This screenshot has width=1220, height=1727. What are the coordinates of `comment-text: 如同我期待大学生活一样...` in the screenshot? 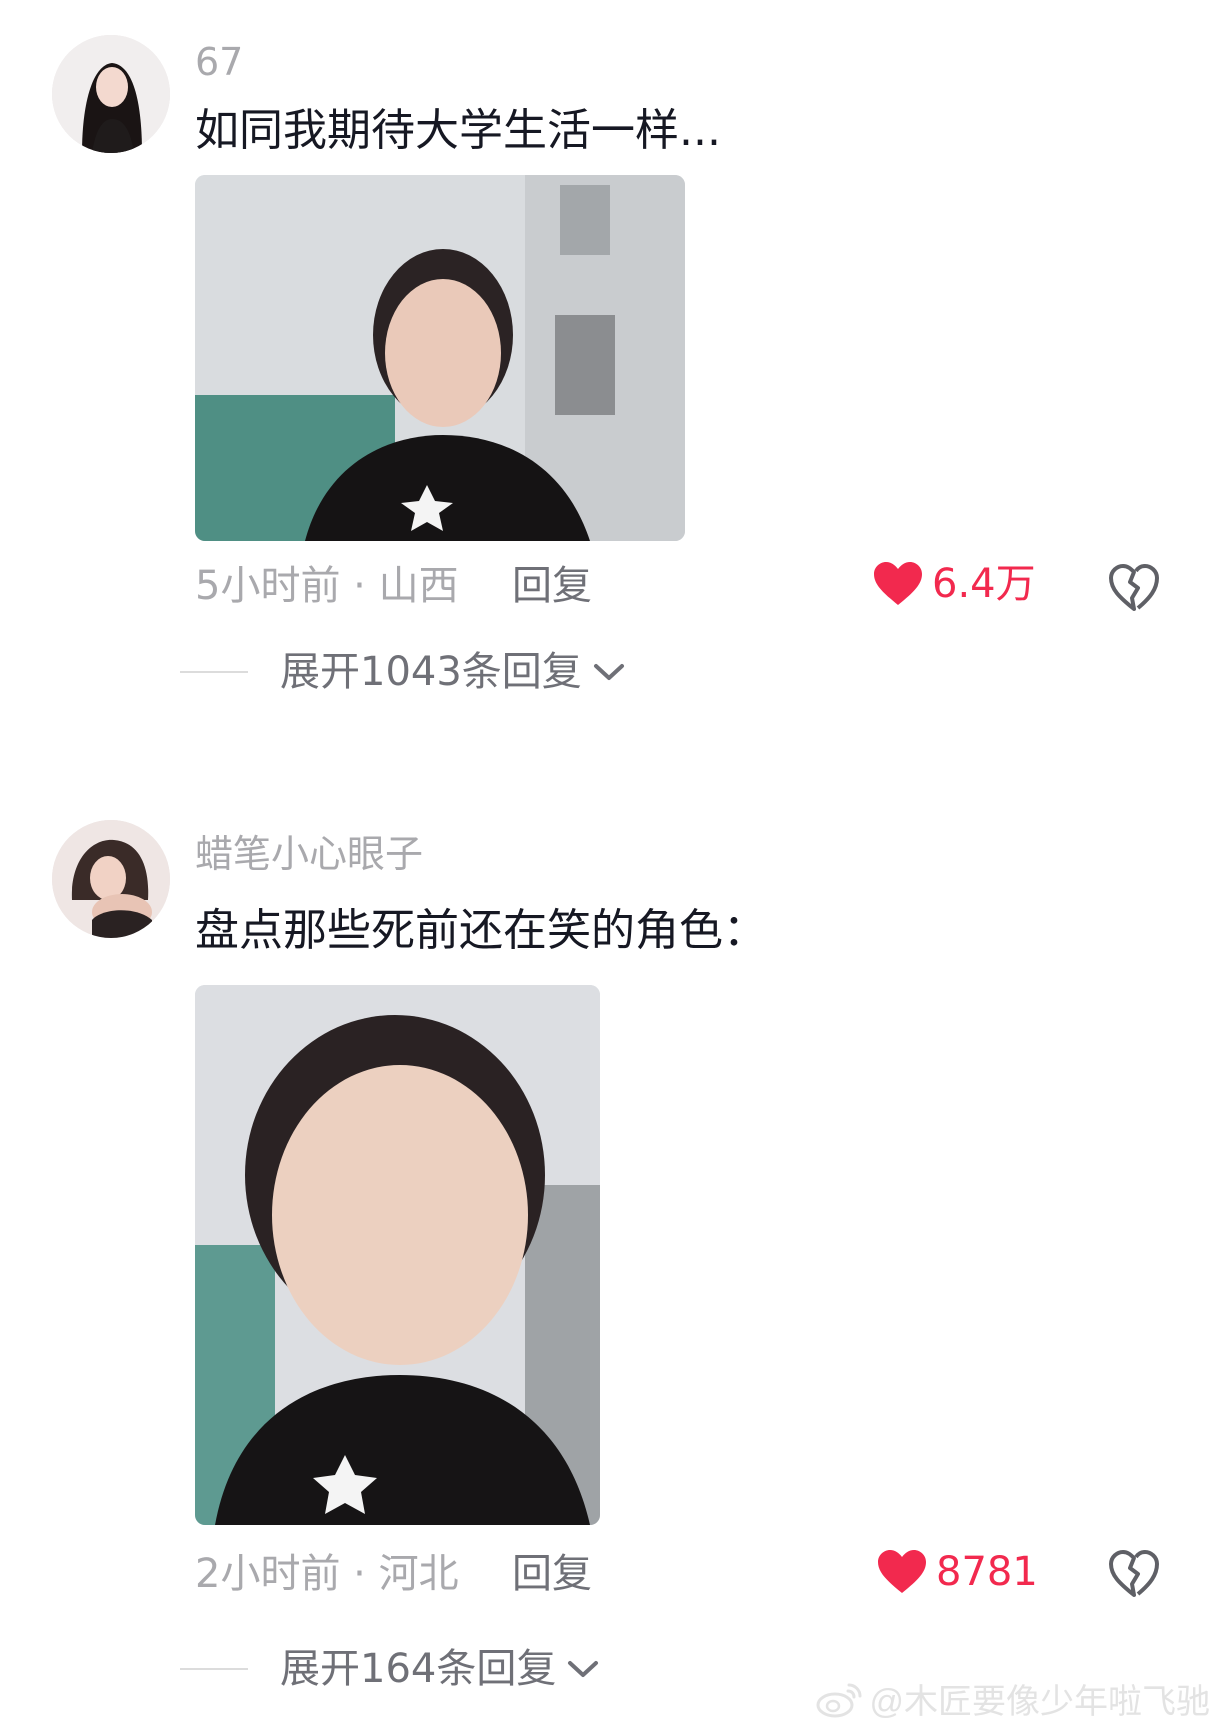 It's located at (458, 130).